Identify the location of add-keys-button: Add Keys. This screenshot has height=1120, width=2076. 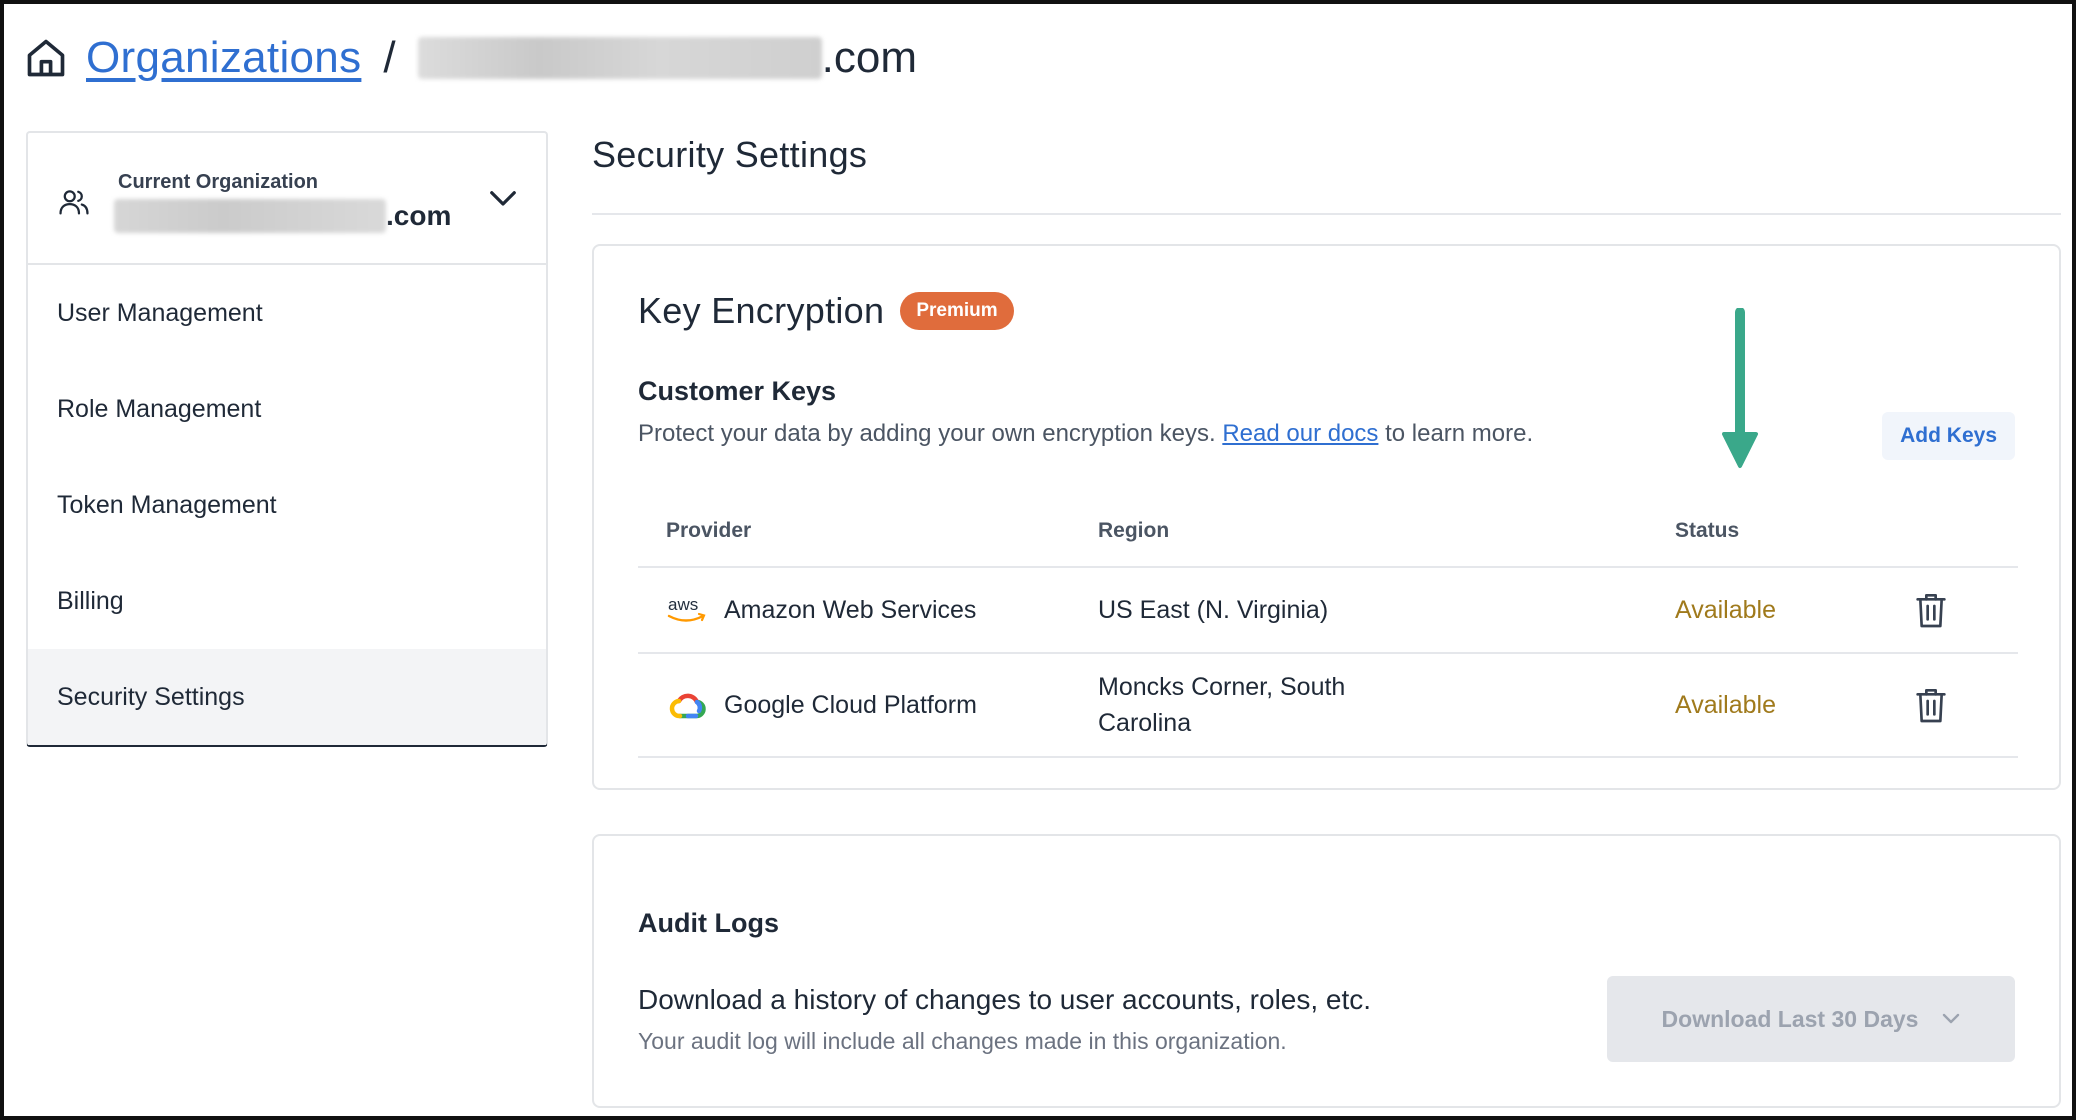
(1948, 436).